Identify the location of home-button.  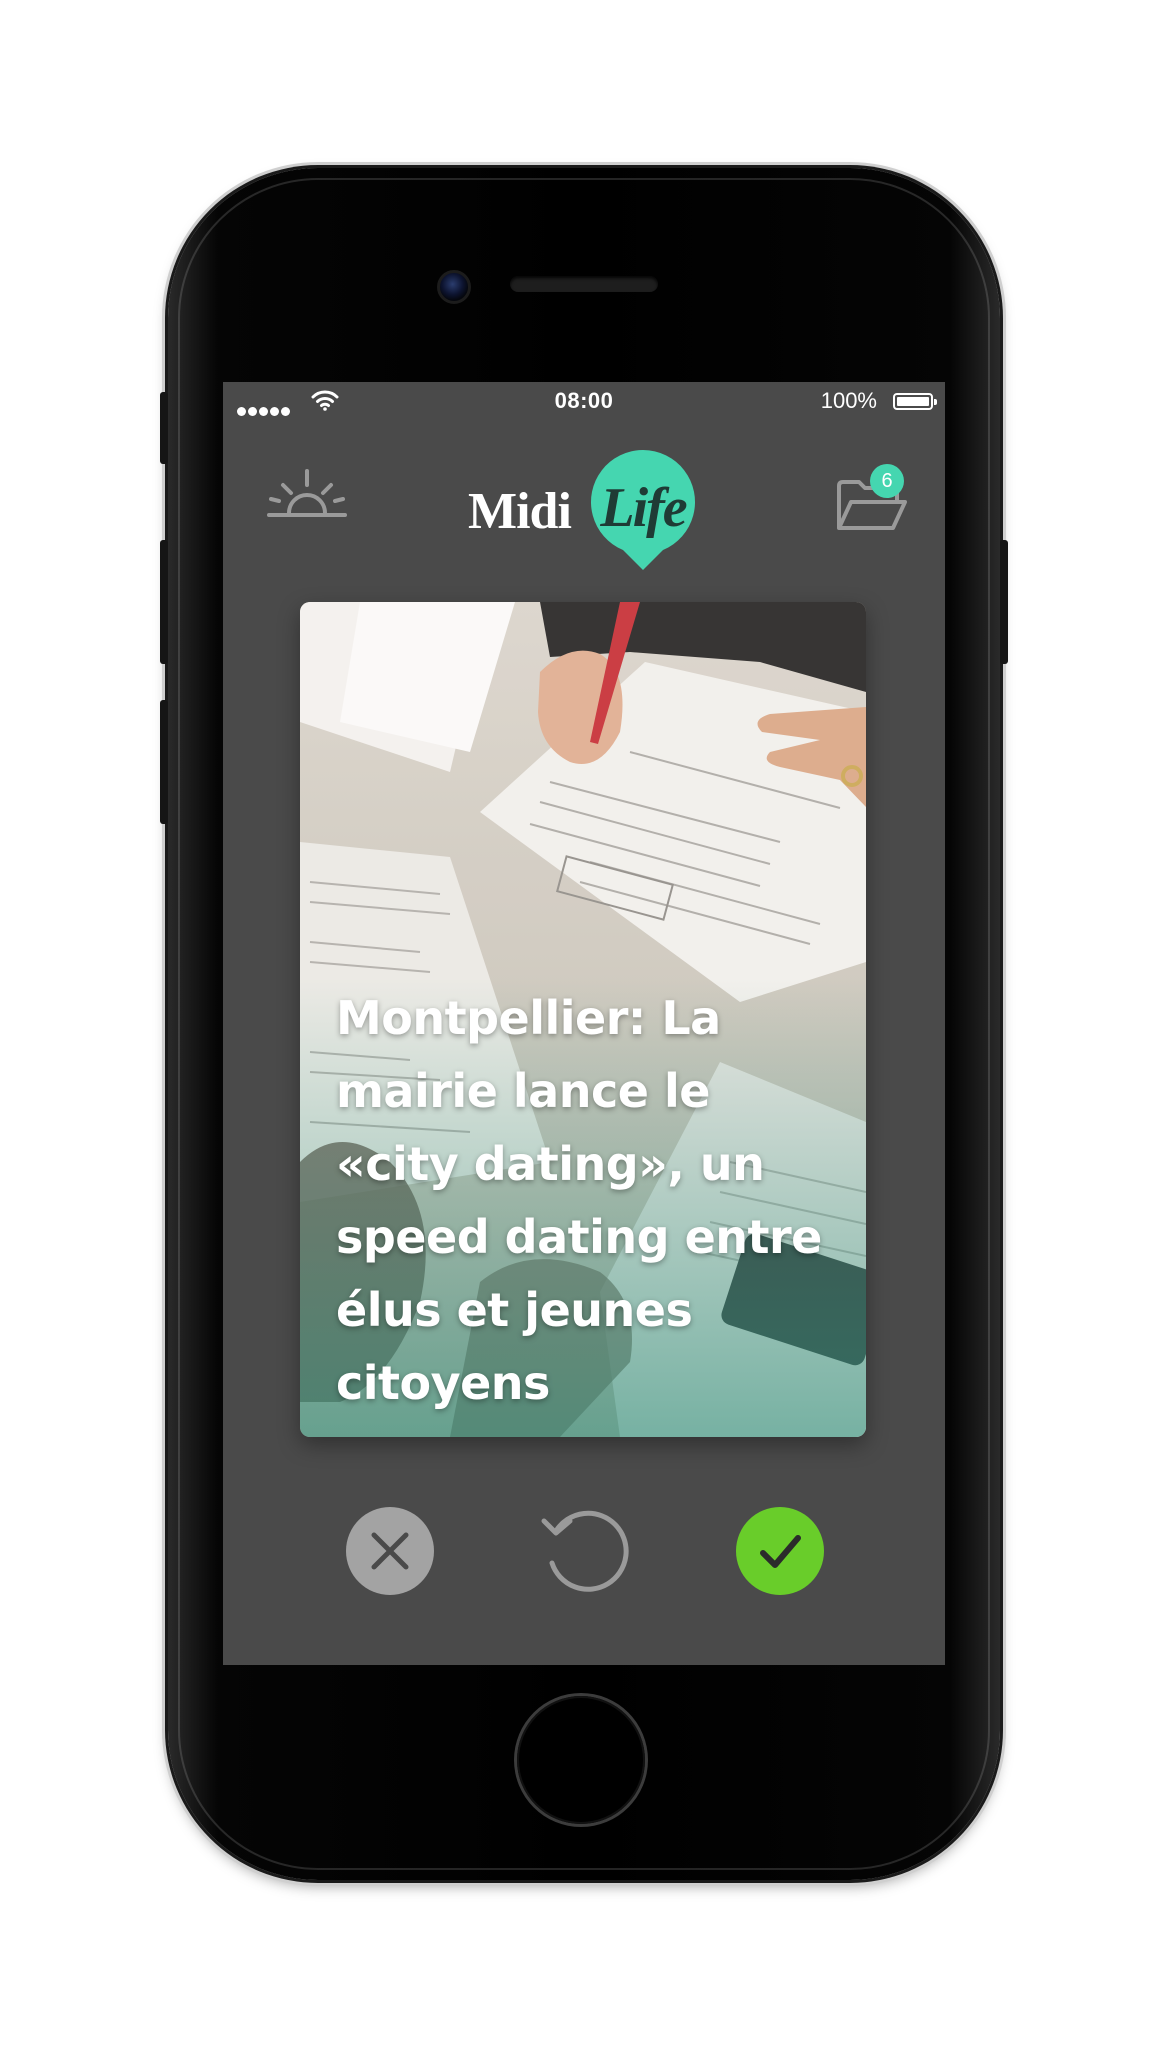
(581, 1760).